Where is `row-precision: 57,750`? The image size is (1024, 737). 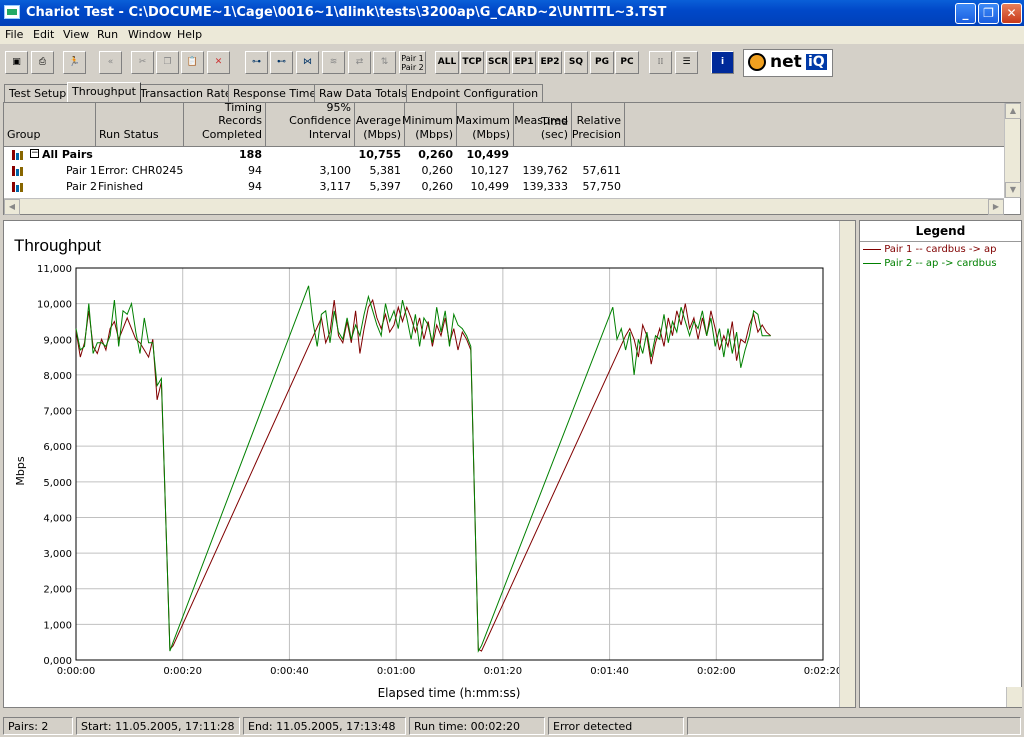
row-precision: 57,750 is located at coordinates (602, 186).